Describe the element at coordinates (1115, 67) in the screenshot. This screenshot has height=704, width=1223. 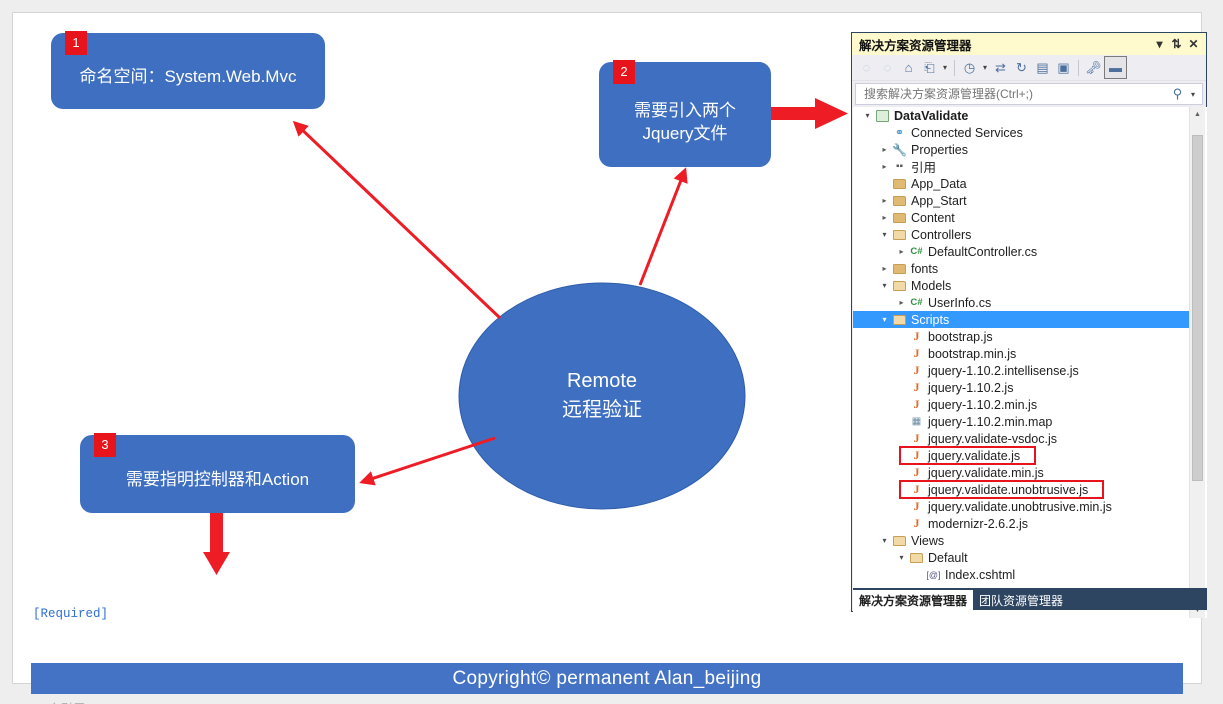
I see `preview-selected-items-icon: ▬` at that location.